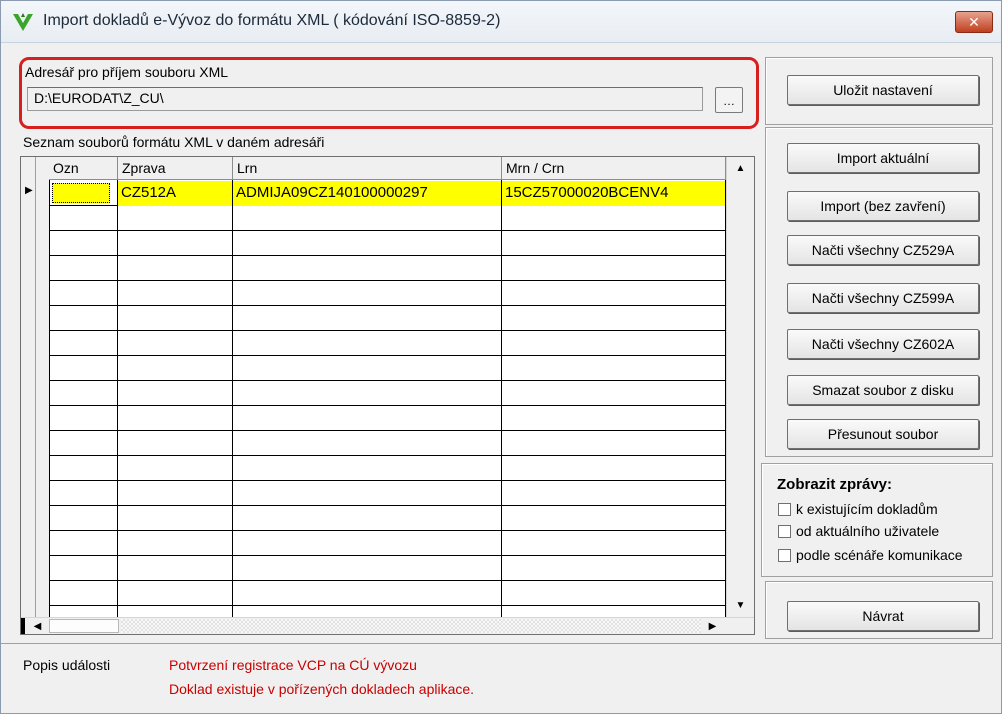 This screenshot has height=714, width=1002. Describe the element at coordinates (293, 665) in the screenshot. I see `event-message-line-1: Potvrzení registrace VCP na CÚ vývozu` at that location.